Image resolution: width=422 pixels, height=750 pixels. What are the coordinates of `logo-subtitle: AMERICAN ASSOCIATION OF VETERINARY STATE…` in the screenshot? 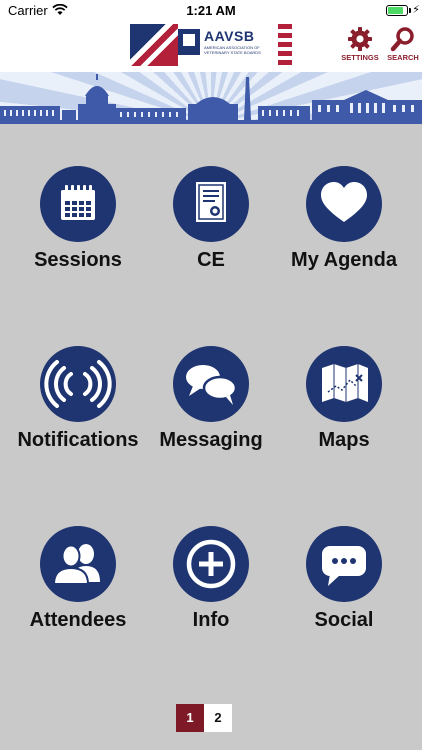 It's located at (232, 50).